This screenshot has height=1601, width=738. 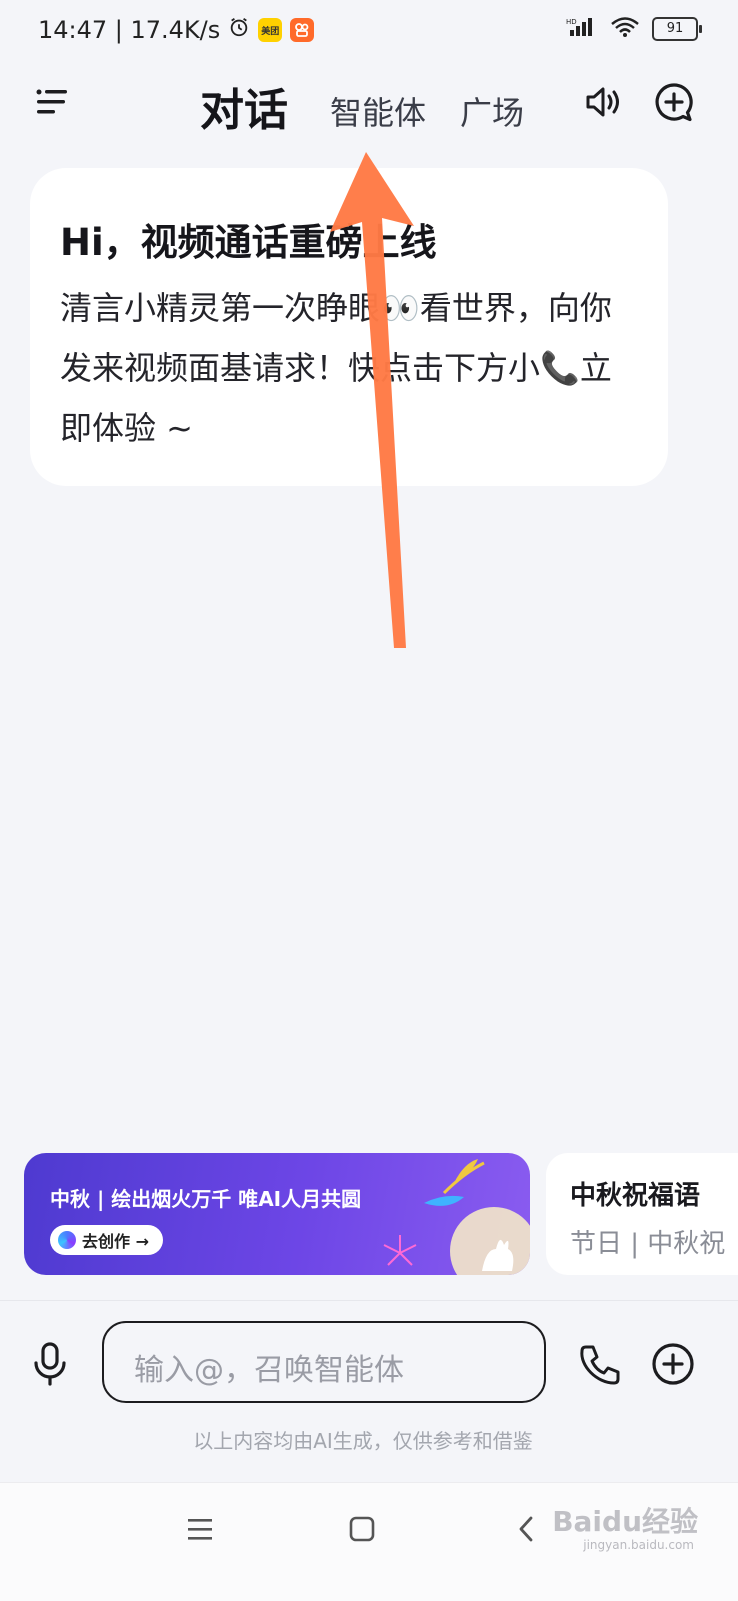 What do you see at coordinates (67, 1240) in the screenshot?
I see `create-logo-icon` at bounding box center [67, 1240].